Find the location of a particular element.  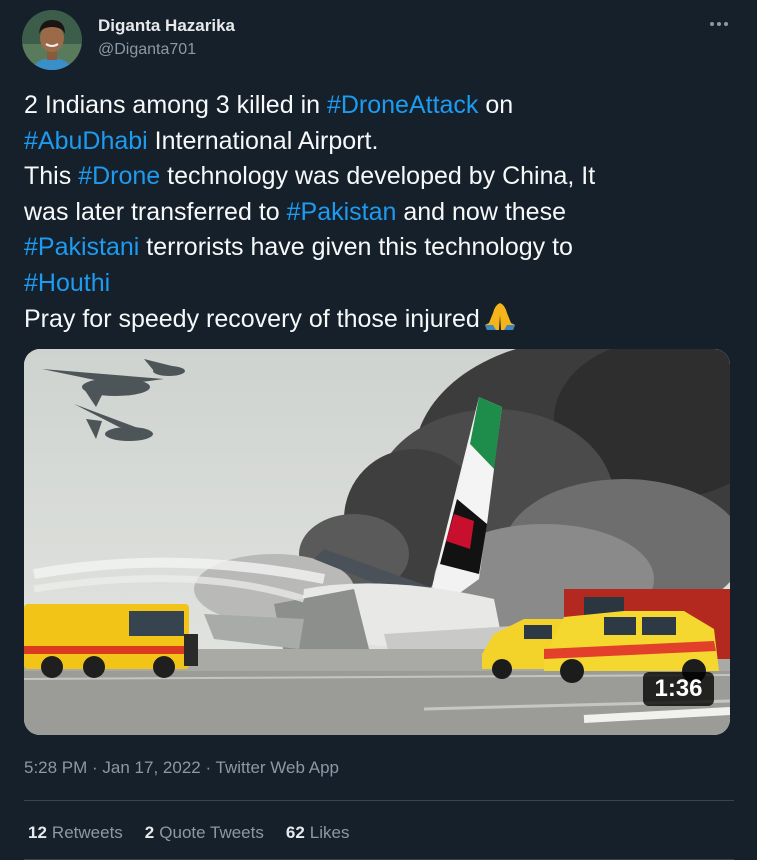

more-horizontal-icon is located at coordinates (719, 24).